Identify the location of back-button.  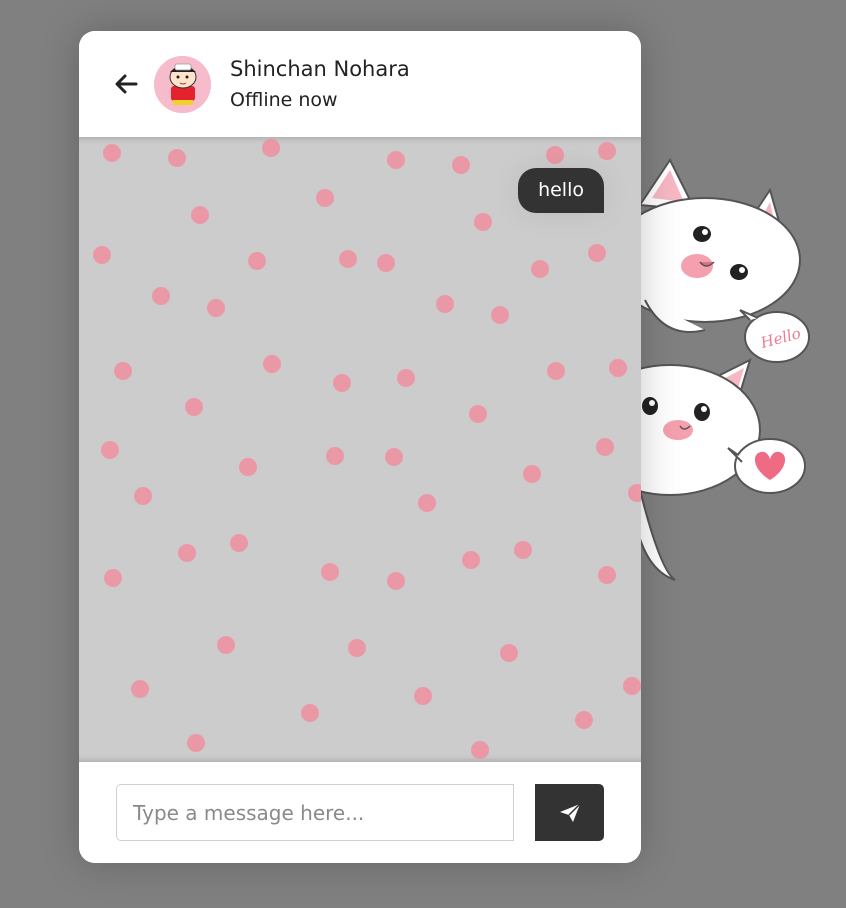
(126, 84).